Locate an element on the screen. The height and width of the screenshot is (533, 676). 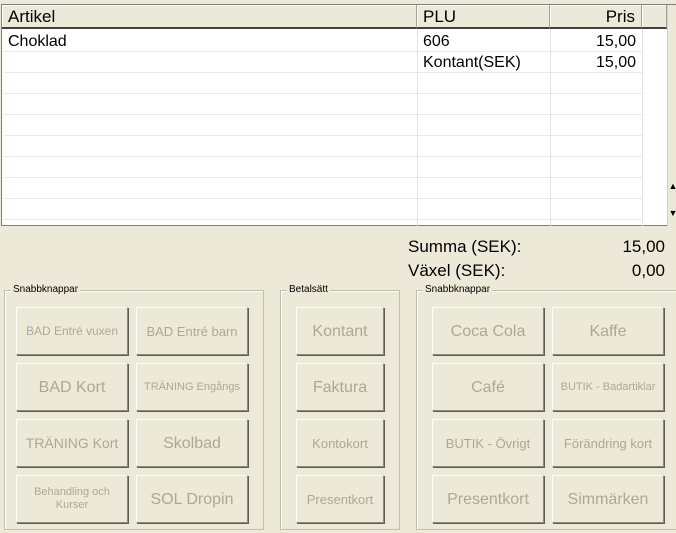
quick-button-cafe: Café is located at coordinates (488, 387).